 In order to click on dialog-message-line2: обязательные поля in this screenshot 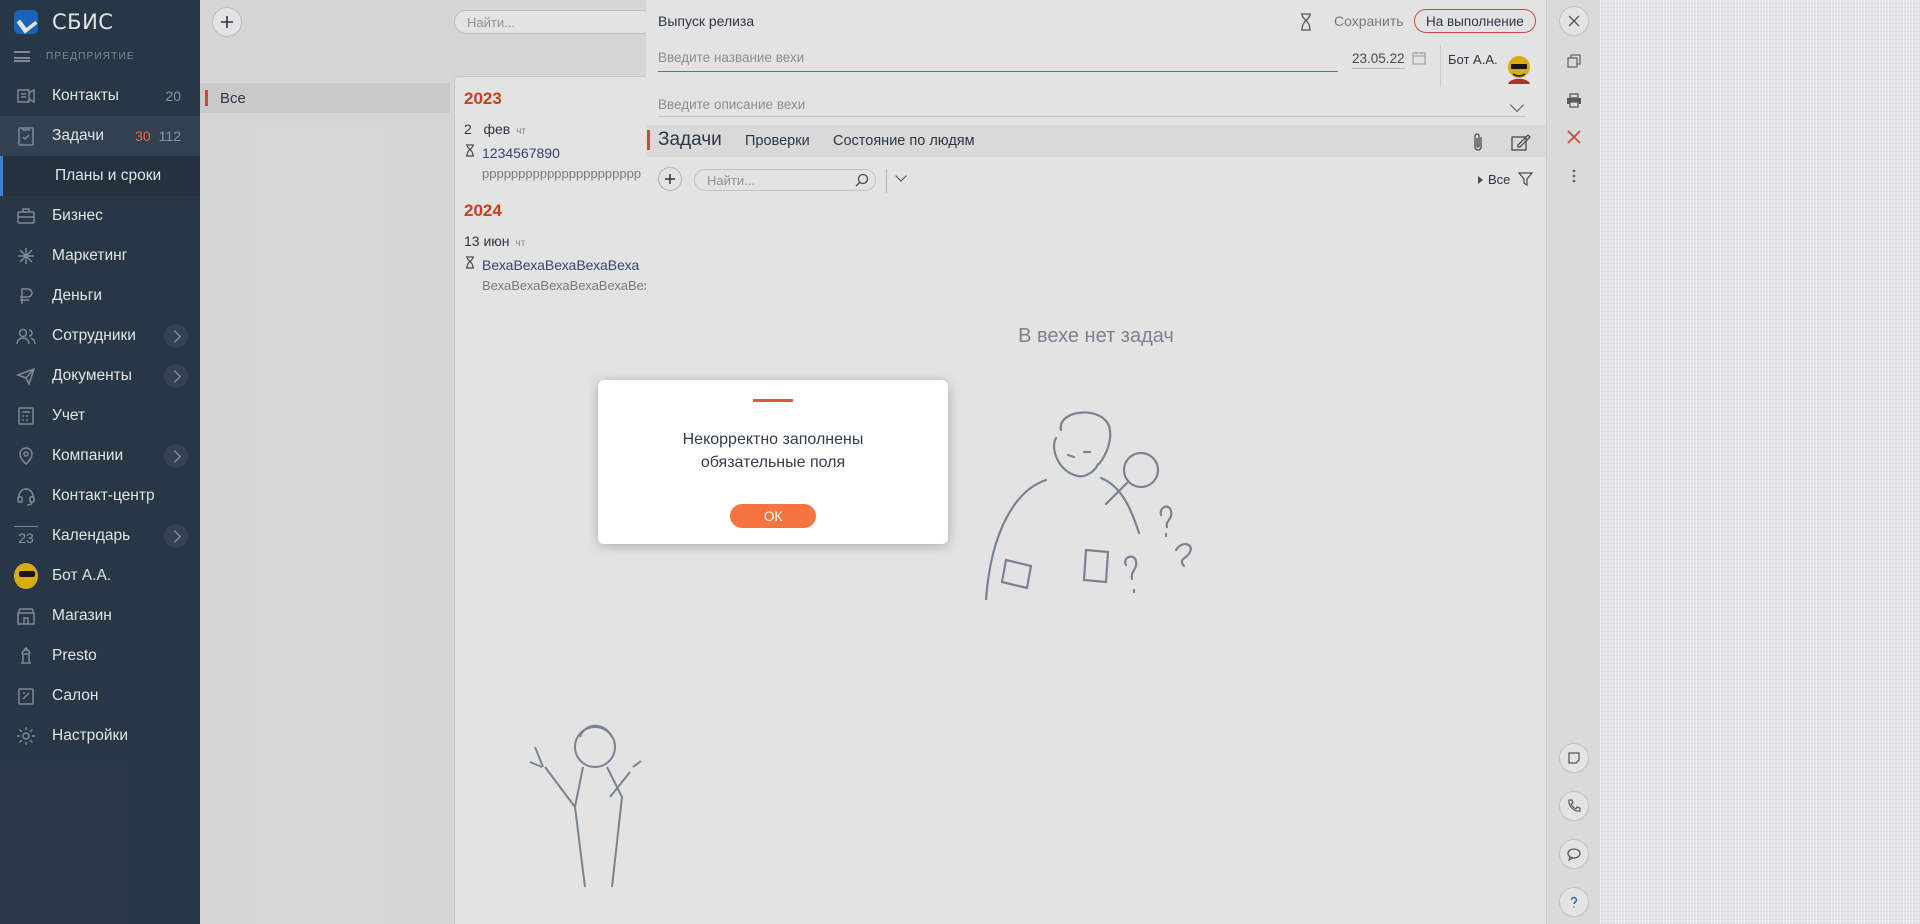, I will do `click(773, 462)`.